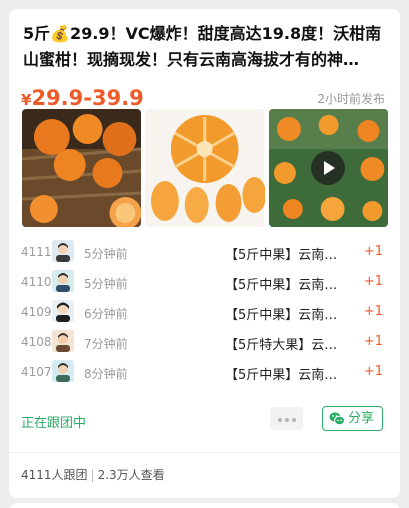 The image size is (409, 508). I want to click on more-options-button, so click(286, 418).